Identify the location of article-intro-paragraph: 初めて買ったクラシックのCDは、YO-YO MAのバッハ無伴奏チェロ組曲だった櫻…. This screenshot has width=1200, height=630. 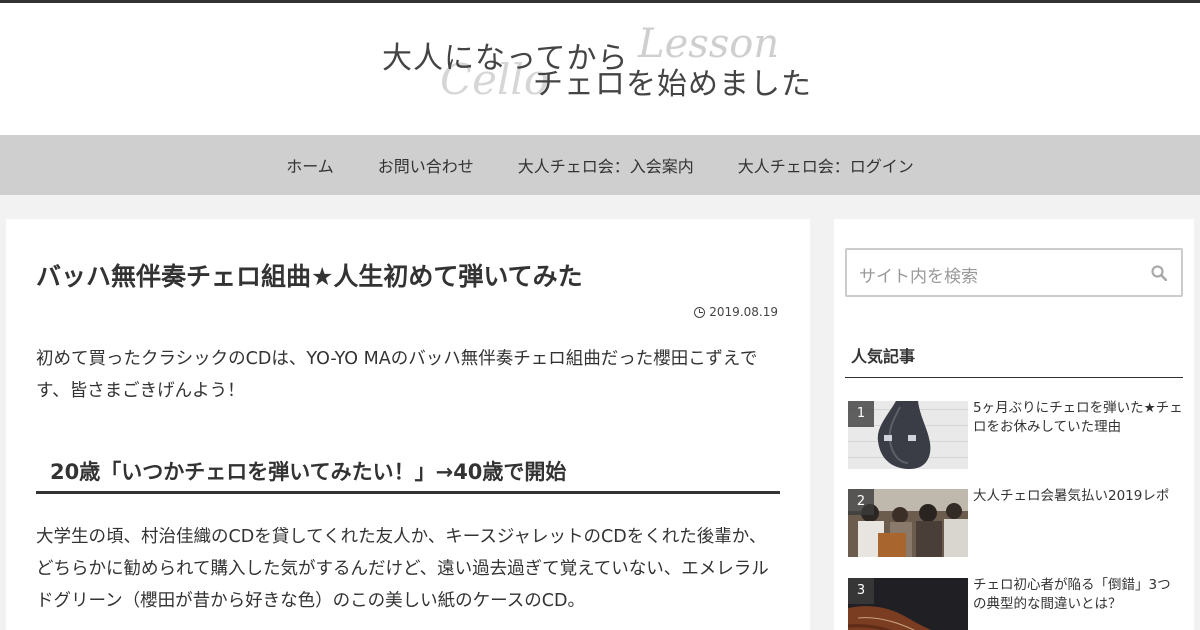
(397, 375).